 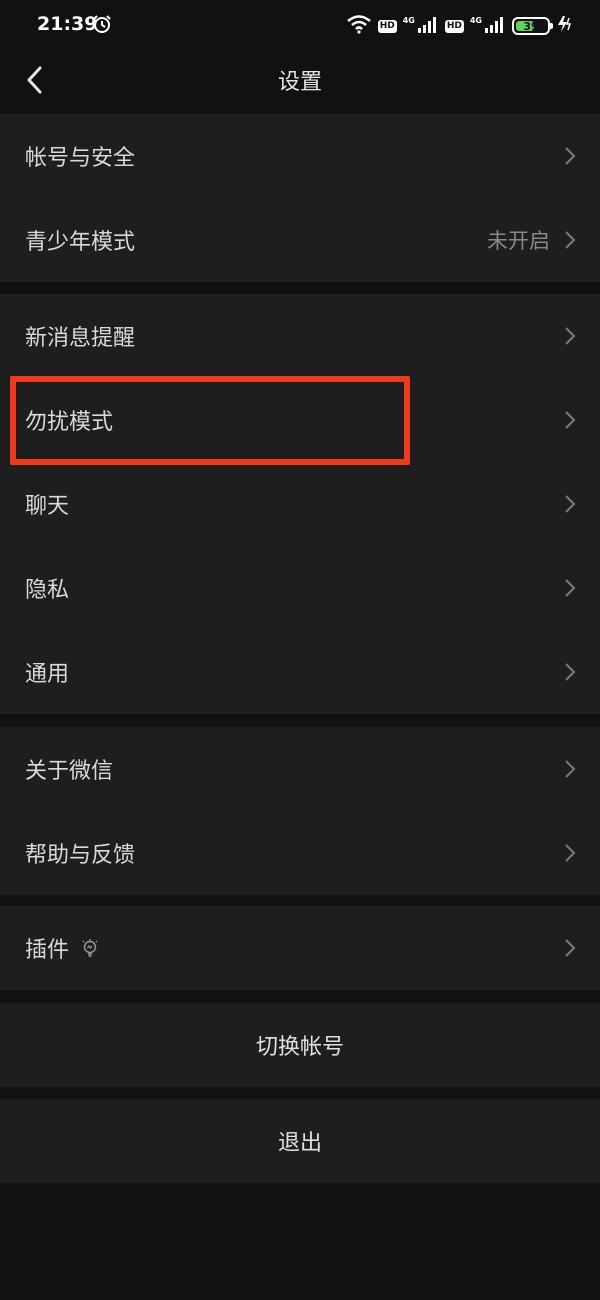 What do you see at coordinates (300, 769) in the screenshot?
I see `setting-about-wechat: 关于微信` at bounding box center [300, 769].